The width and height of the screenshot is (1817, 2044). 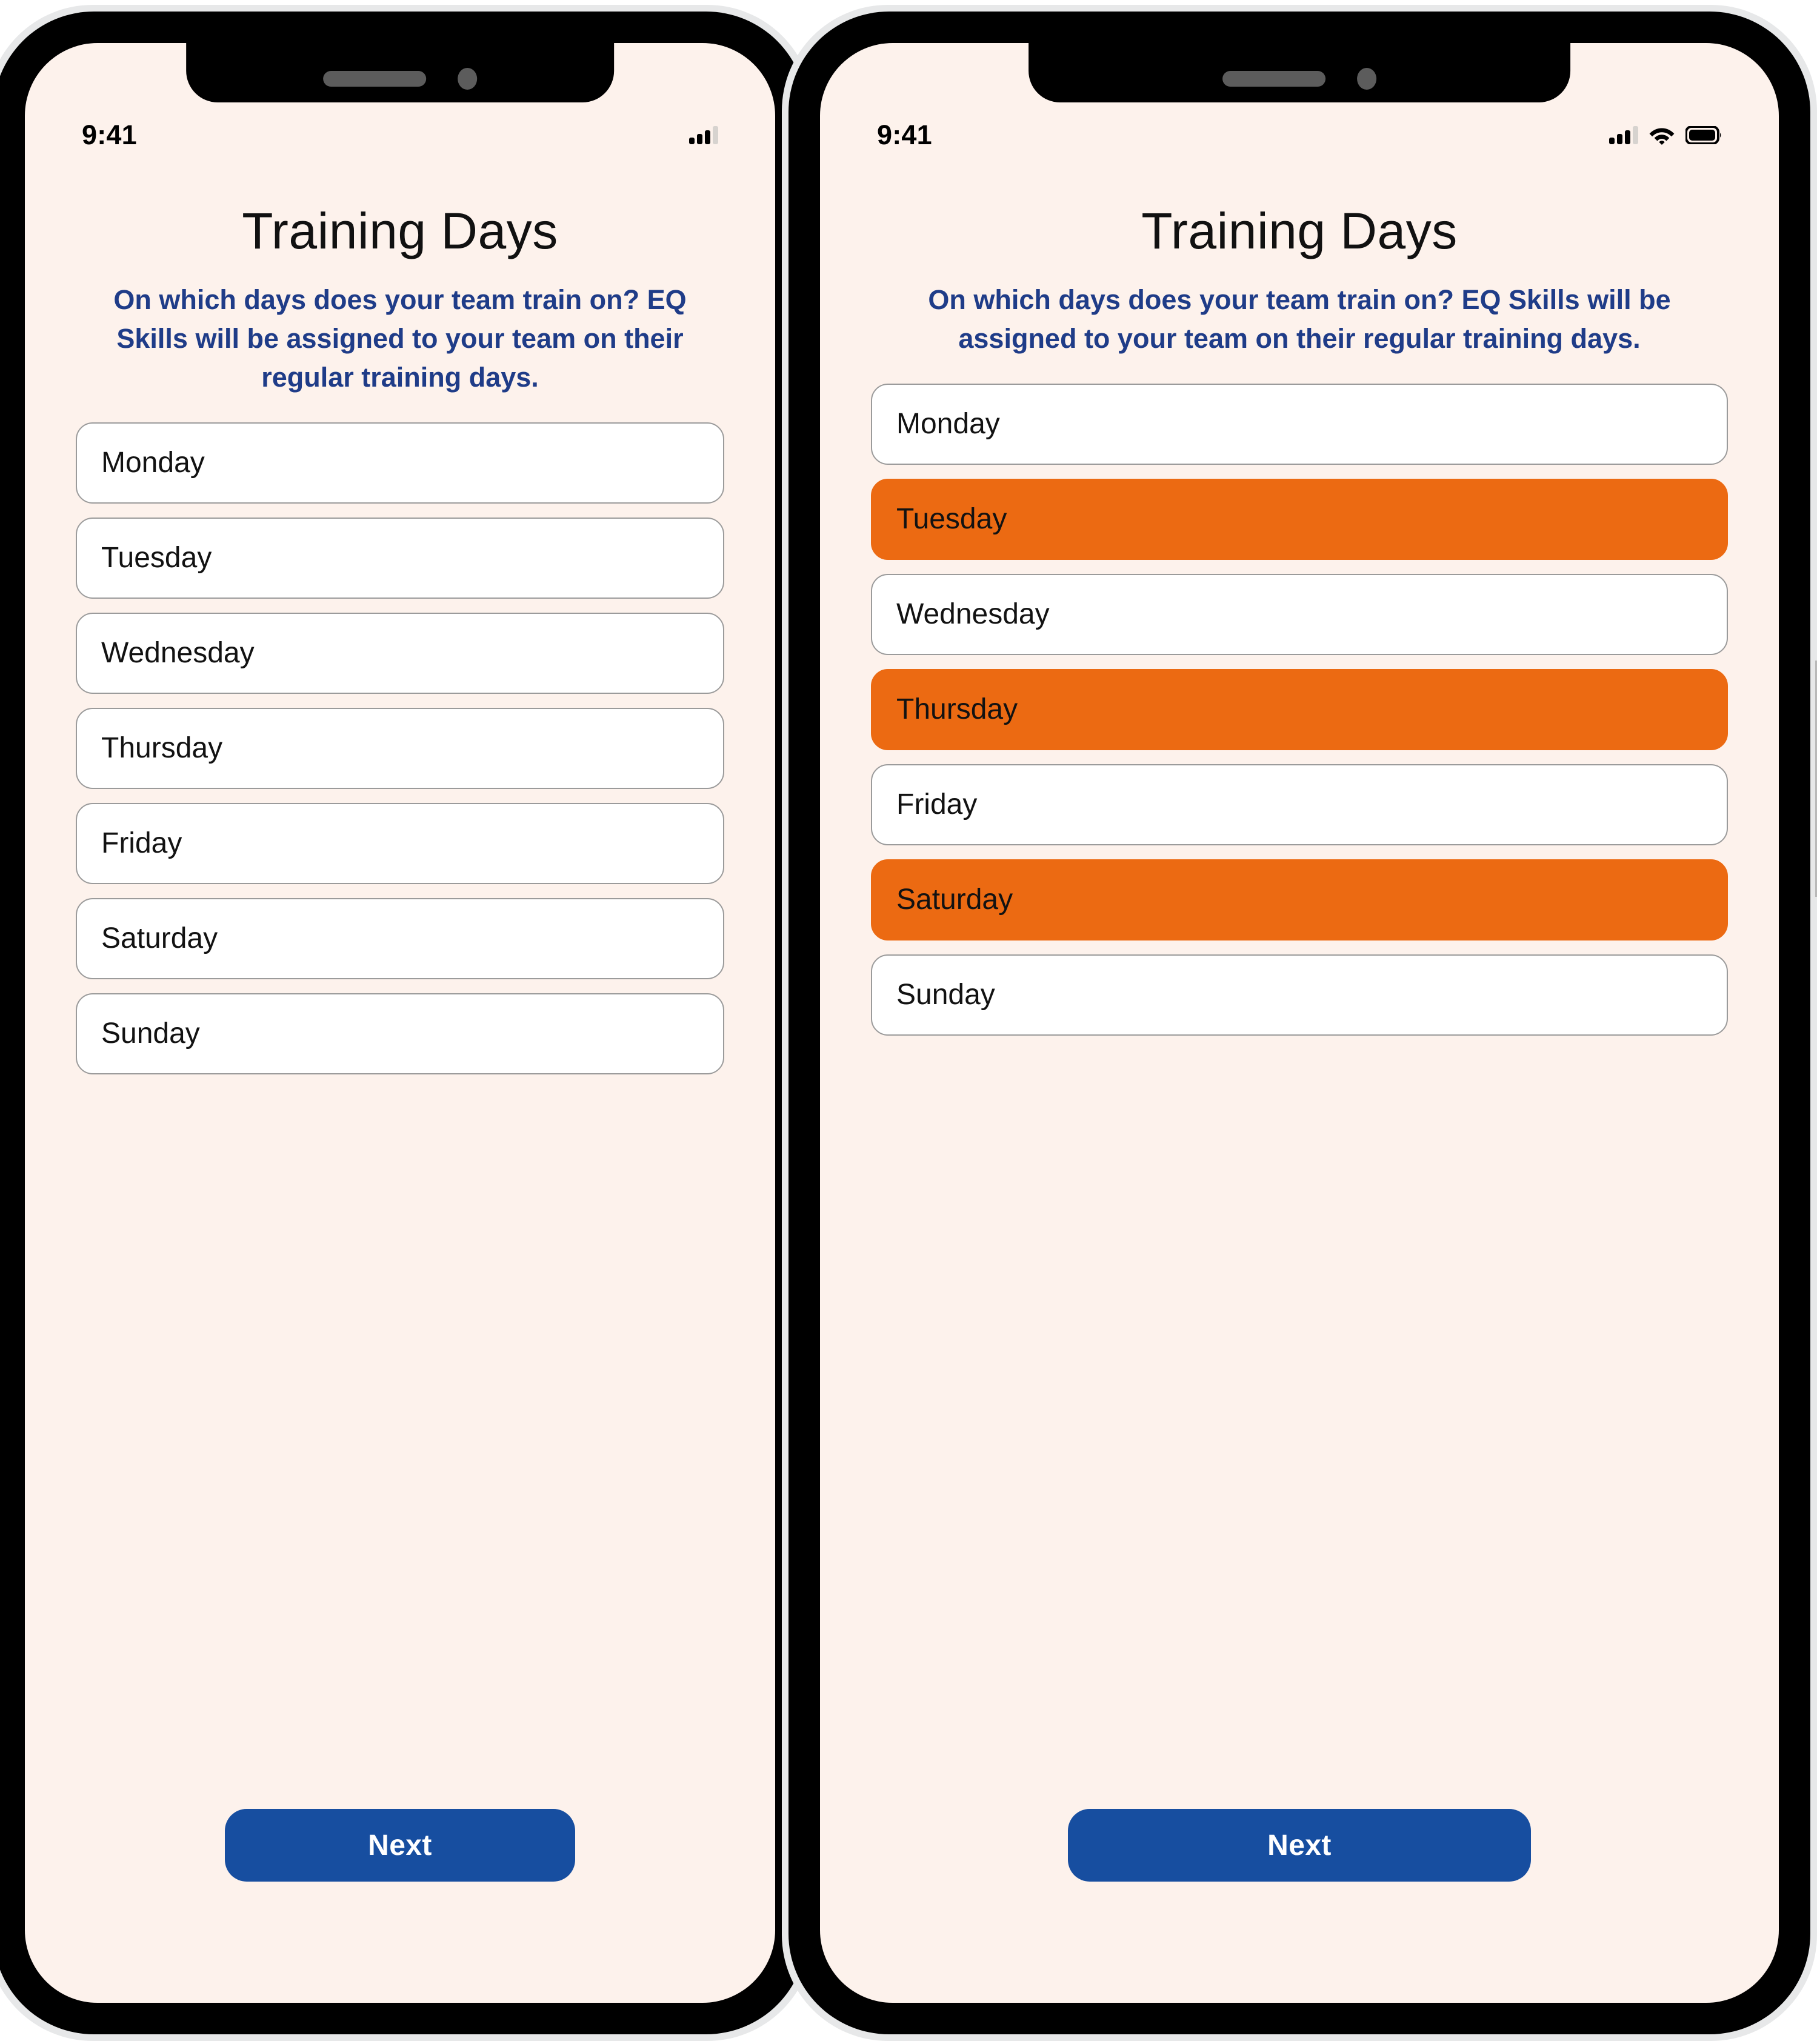 I want to click on day-list-left: Monday Tuesday Wednesday Thursday Friday, so click(x=400, y=748).